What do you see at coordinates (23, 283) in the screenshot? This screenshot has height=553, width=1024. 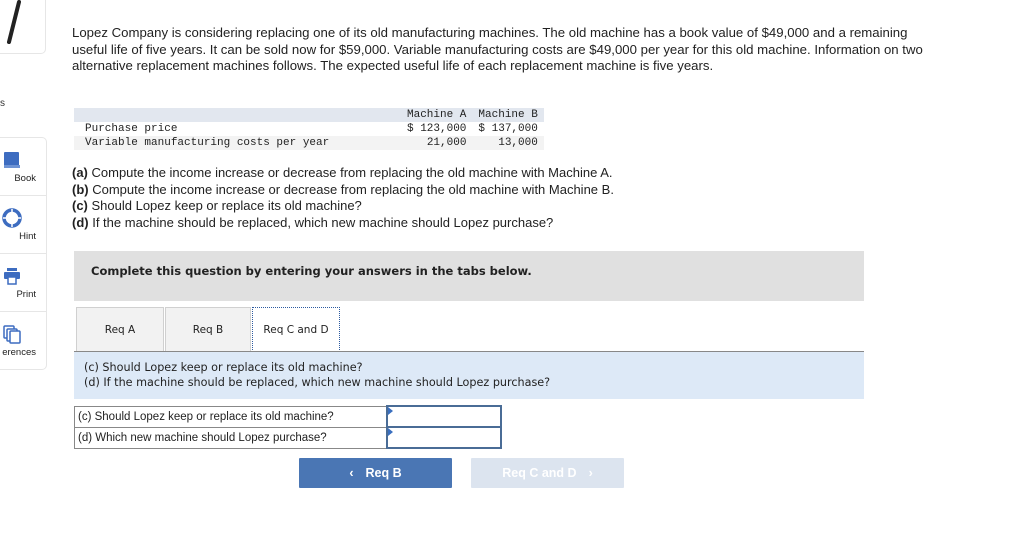 I see `sidebar-item-print: Print` at bounding box center [23, 283].